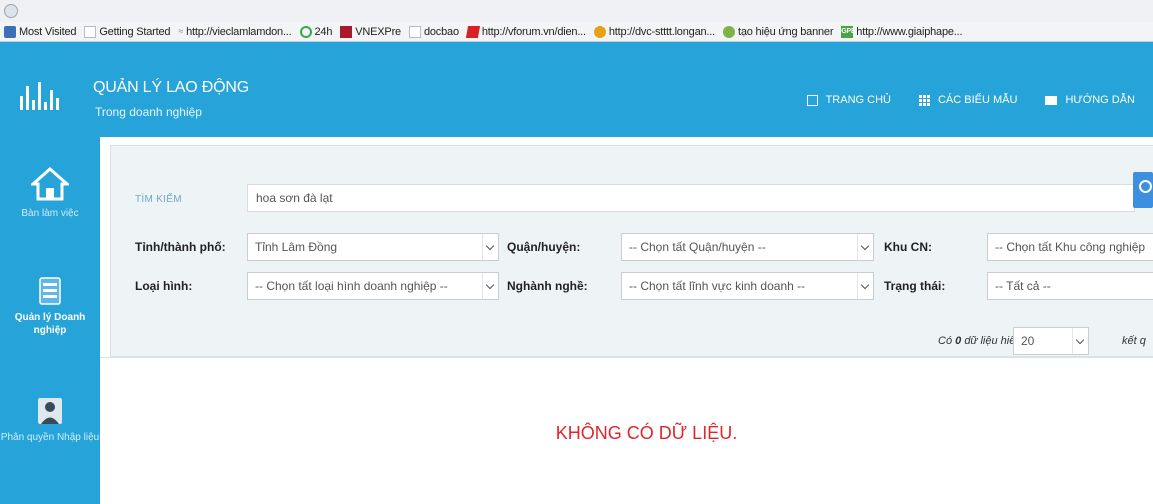 This screenshot has width=1153, height=504. What do you see at coordinates (646, 433) in the screenshot?
I see `empty-message: KHÔNG CÓ DỮ LIỆU.` at bounding box center [646, 433].